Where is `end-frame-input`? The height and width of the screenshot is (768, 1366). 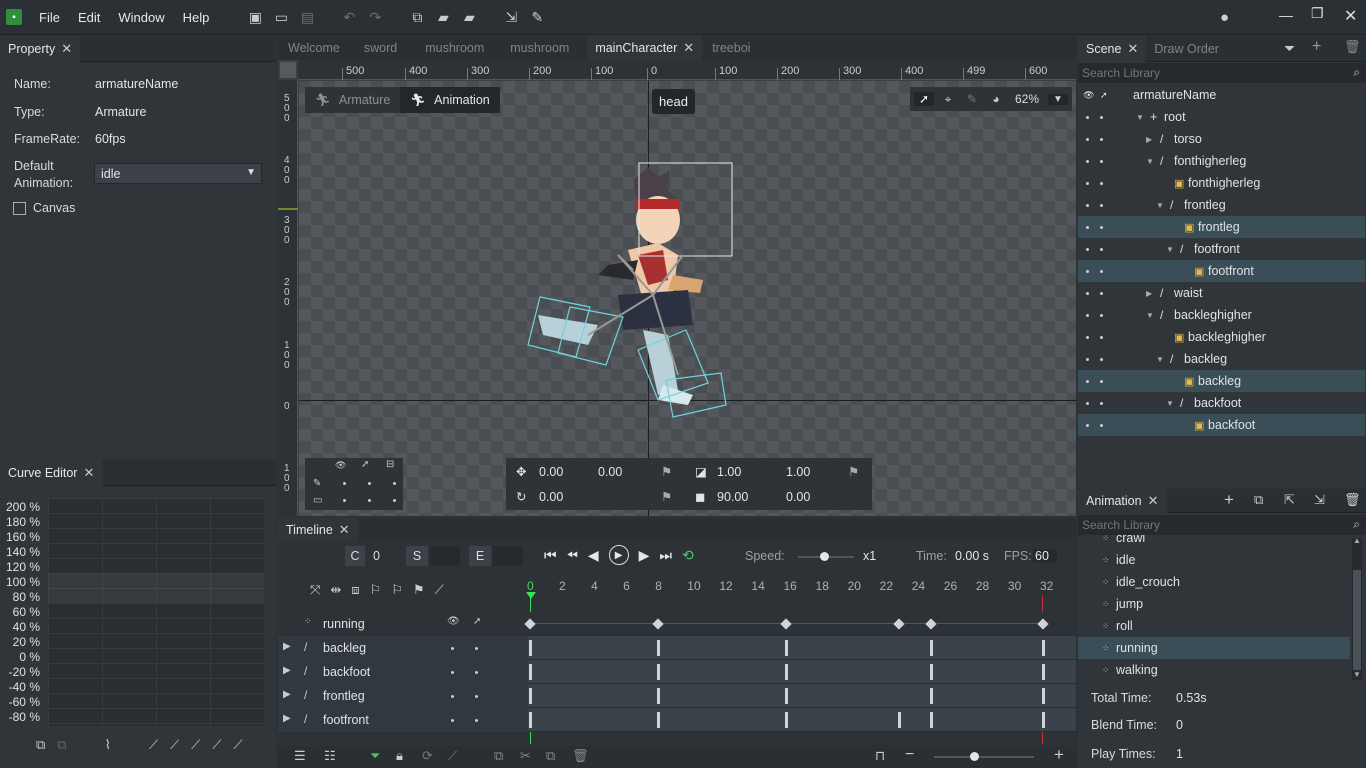 end-frame-input is located at coordinates (508, 556).